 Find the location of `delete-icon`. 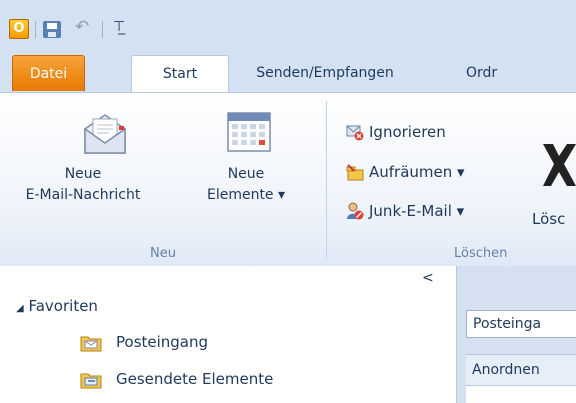

delete-icon is located at coordinates (559, 165).